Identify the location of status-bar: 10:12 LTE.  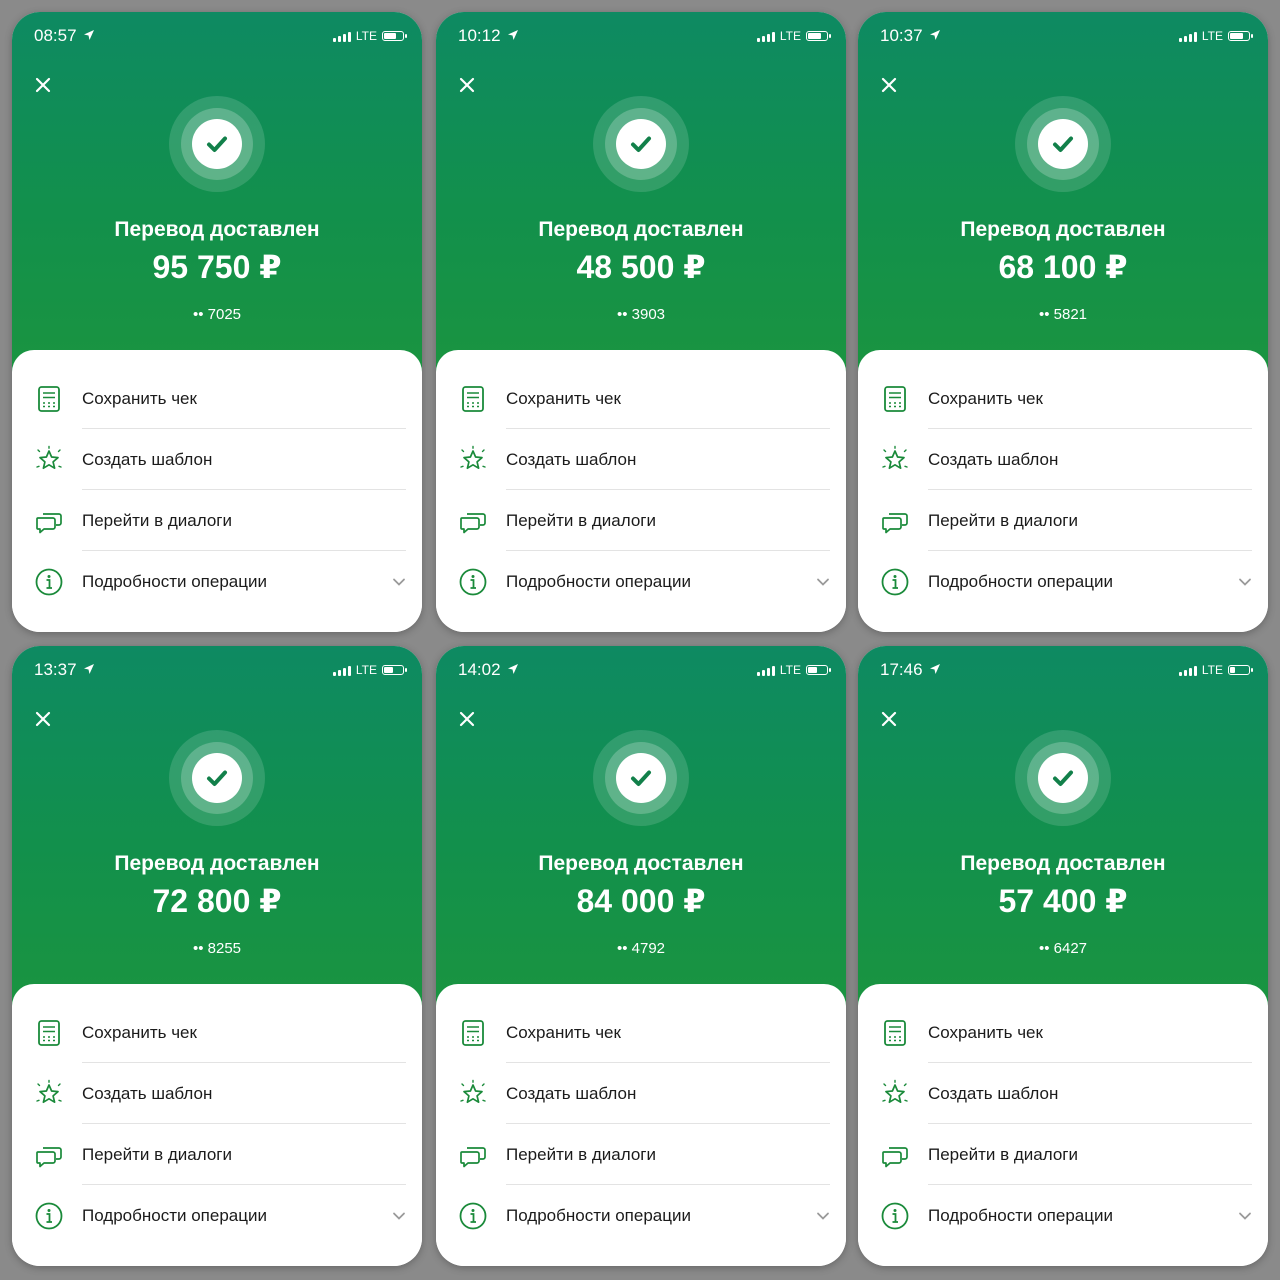
(644, 36).